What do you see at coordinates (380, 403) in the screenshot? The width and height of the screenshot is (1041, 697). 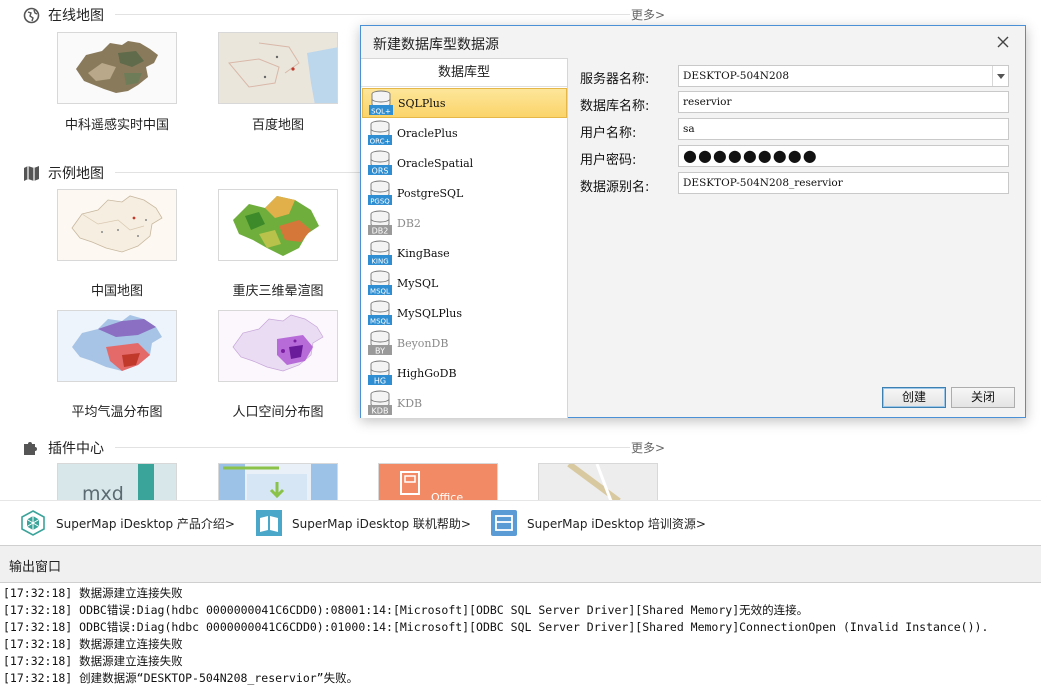 I see `database-icon: KDB` at bounding box center [380, 403].